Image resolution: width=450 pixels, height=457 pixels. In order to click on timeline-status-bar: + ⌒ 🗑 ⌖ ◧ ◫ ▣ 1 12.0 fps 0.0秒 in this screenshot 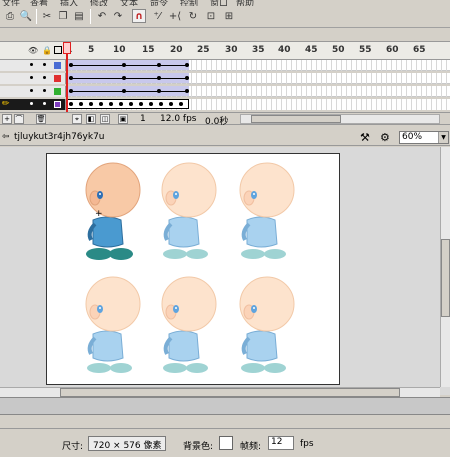, I will do `click(225, 119)`.